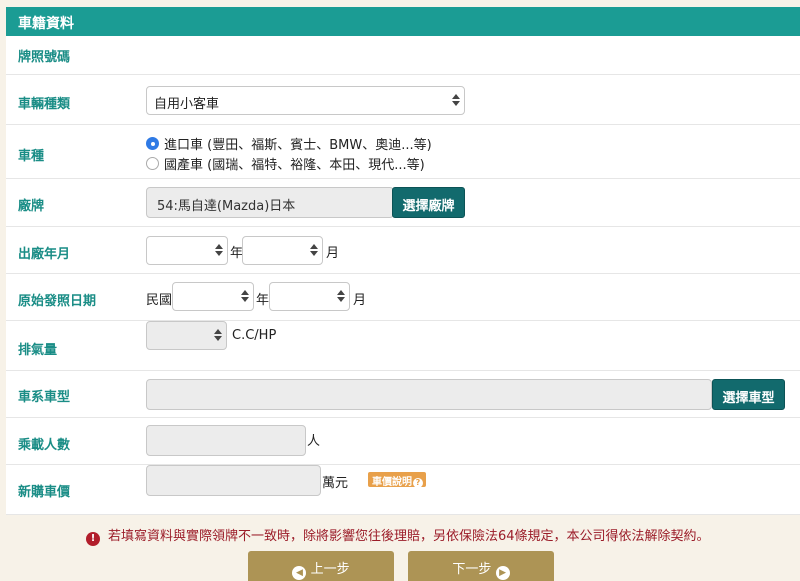 This screenshot has height=581, width=800. What do you see at coordinates (254, 335) in the screenshot?
I see `displacement-unit: C.C/HP` at bounding box center [254, 335].